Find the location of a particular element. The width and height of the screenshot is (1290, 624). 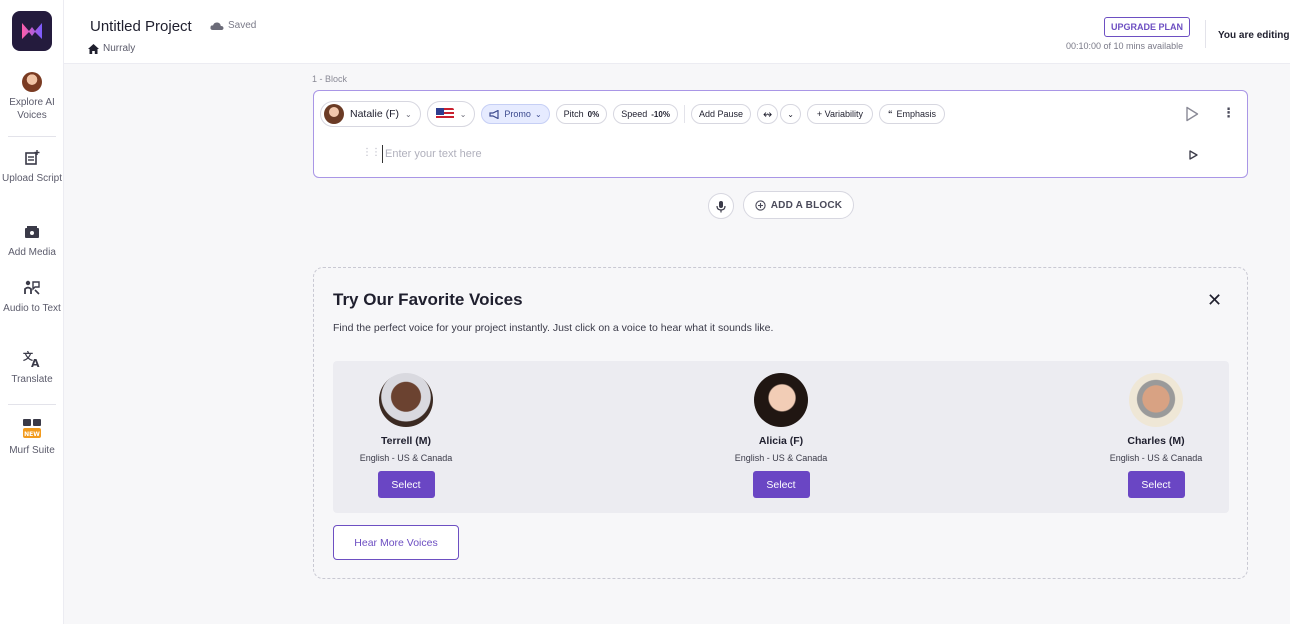

breadcrumb: Nurraly is located at coordinates (111, 48).